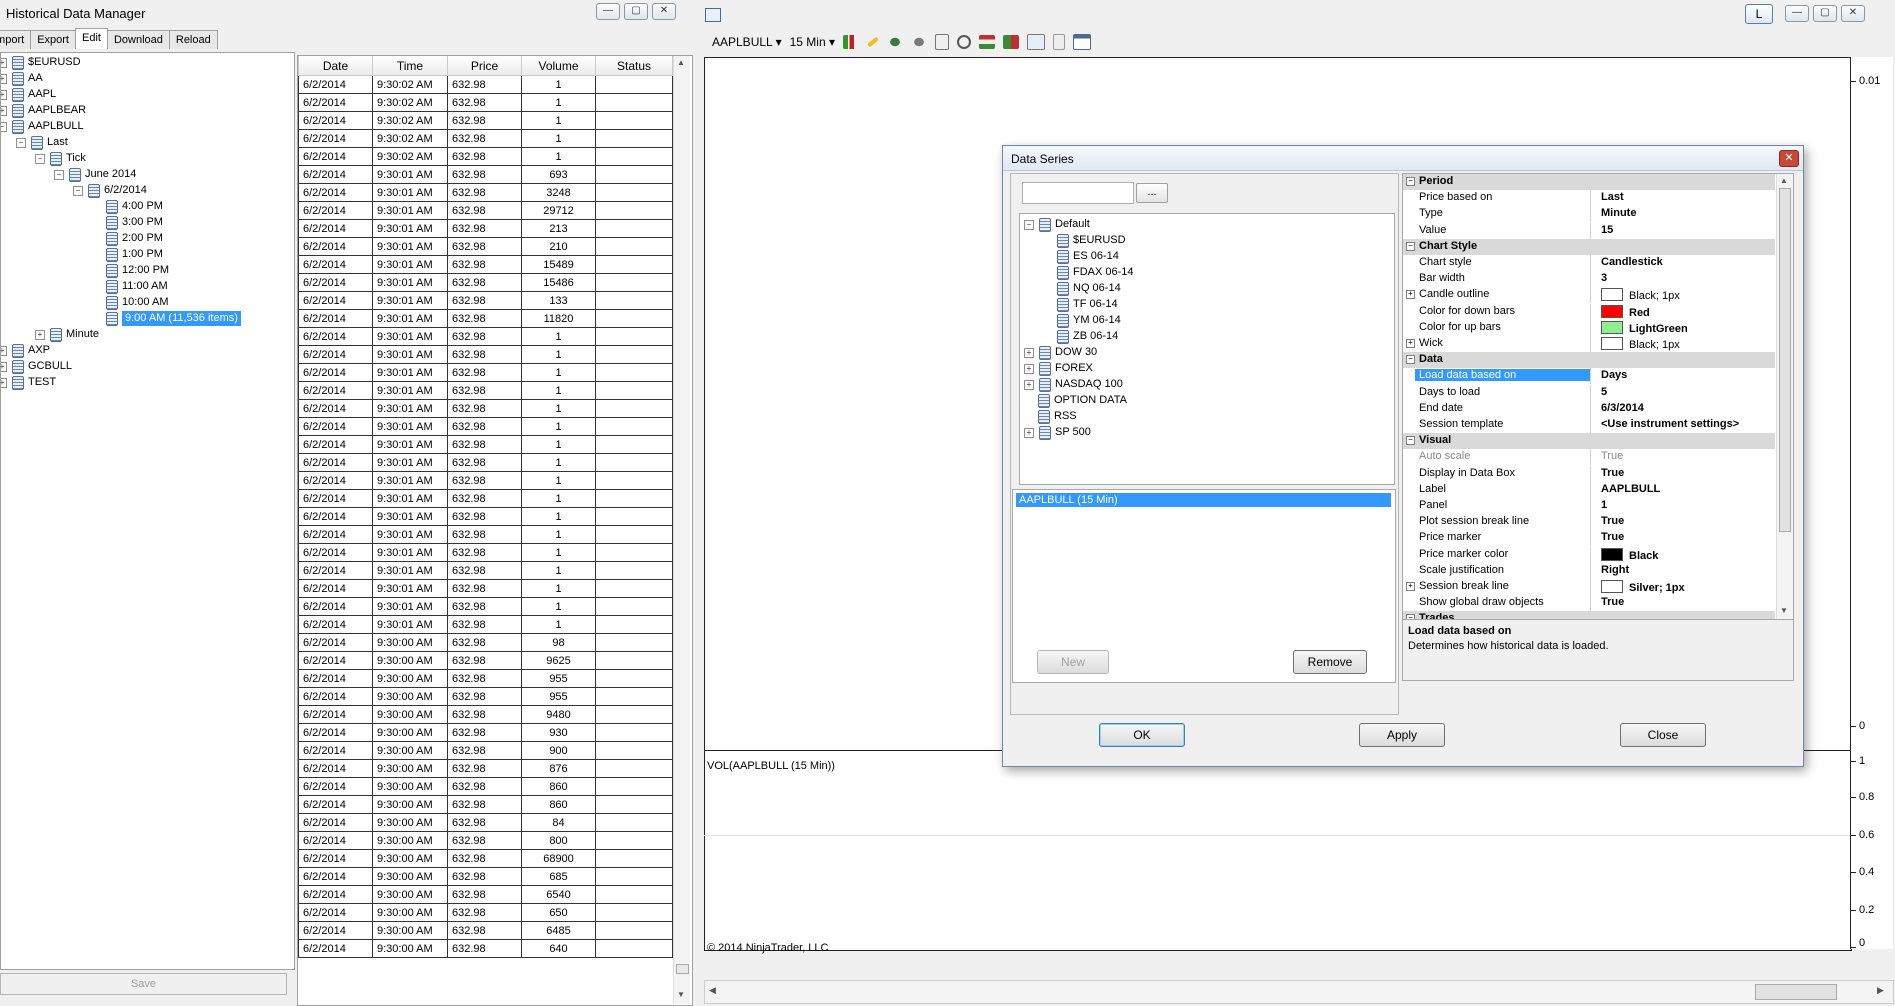 The image size is (1895, 1006). Describe the element at coordinates (1629, 554) in the screenshot. I see `property-value: Black` at that location.